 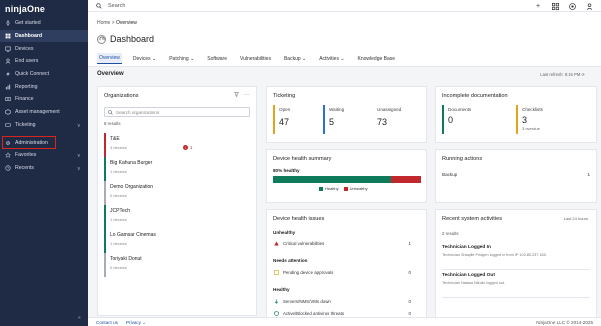 I want to click on ninjaone-logo: ninjaOne, so click(x=44, y=8).